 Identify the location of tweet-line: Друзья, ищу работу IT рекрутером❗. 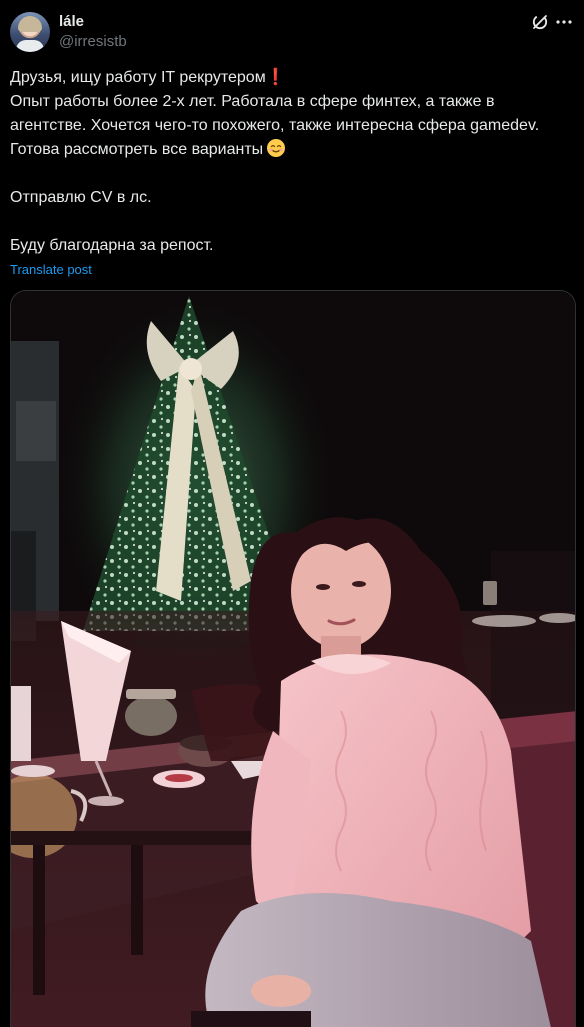
(293, 78).